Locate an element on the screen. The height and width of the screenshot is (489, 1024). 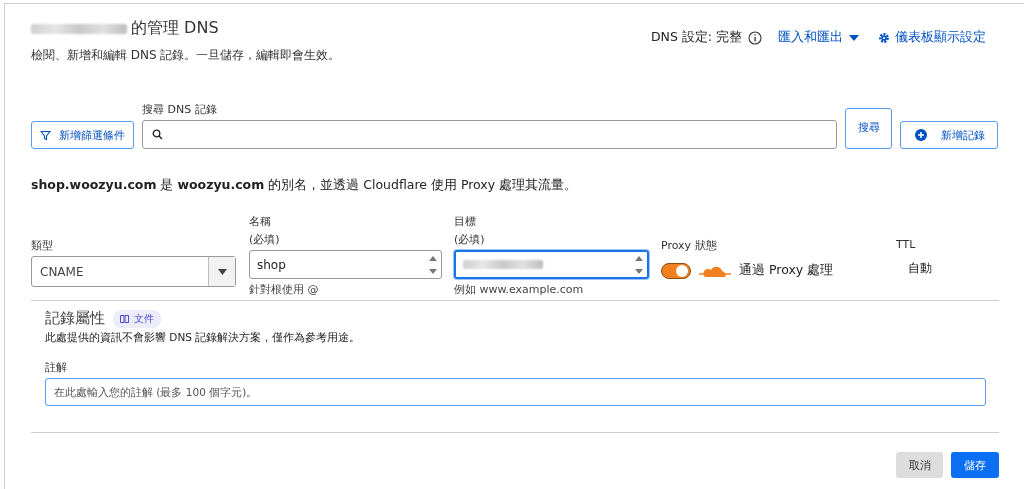
add-filter-button: 新增篩選條件 is located at coordinates (82, 135).